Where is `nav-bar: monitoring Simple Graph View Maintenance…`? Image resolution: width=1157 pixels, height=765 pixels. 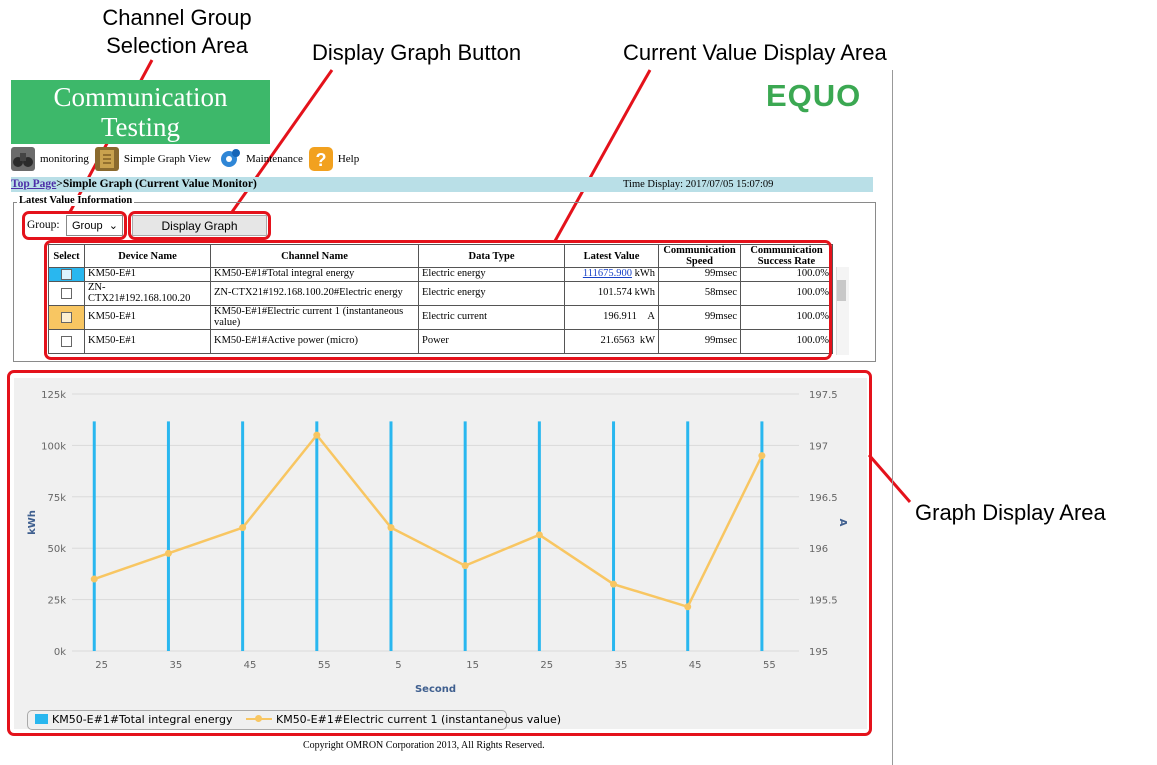
nav-bar: monitoring Simple Graph View Maintenance… is located at coordinates (188, 159).